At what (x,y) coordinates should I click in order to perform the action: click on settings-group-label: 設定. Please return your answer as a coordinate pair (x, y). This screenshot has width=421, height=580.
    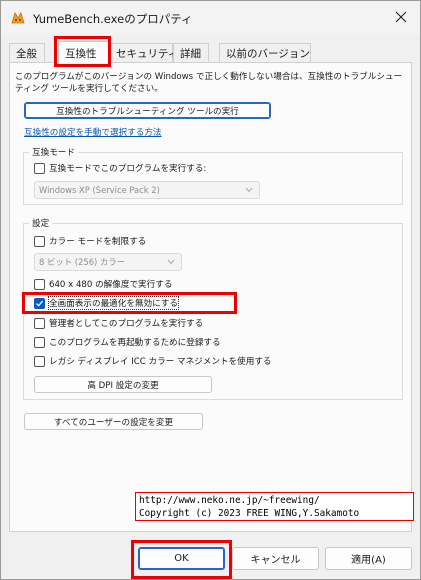
    Looking at the image, I should click on (41, 223).